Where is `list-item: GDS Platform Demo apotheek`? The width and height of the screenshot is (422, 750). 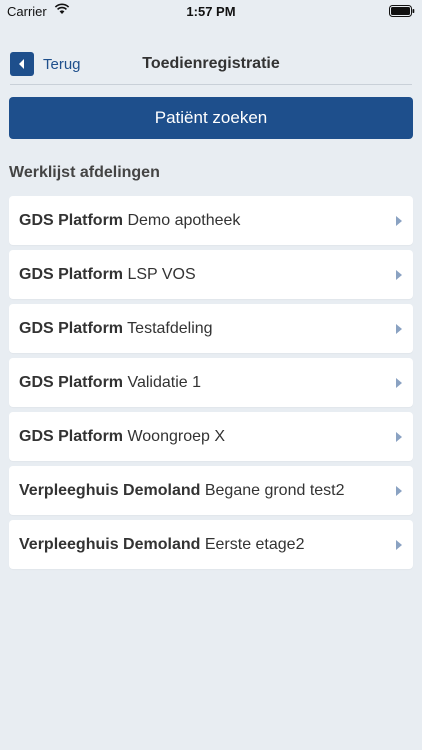
list-item: GDS Platform Demo apotheek is located at coordinates (211, 220).